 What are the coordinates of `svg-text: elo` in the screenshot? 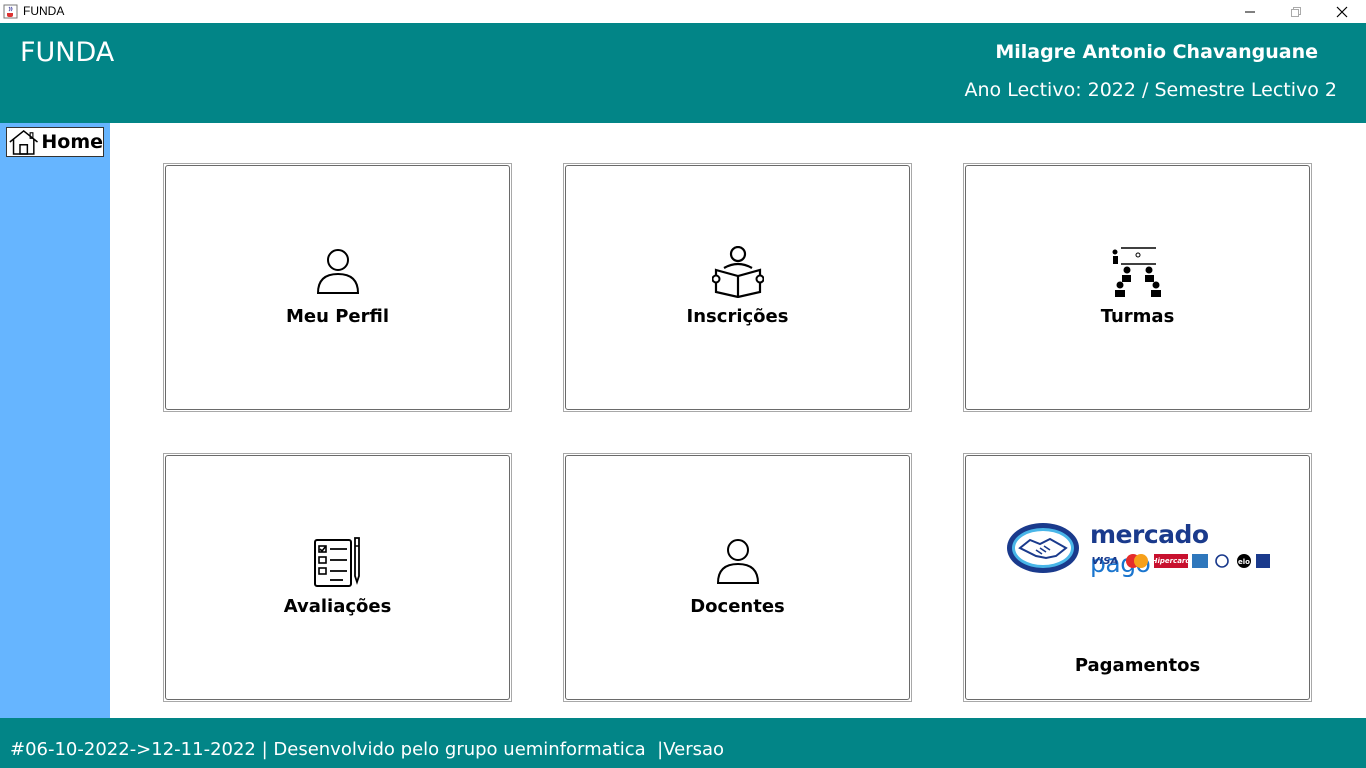 It's located at (1244, 562).